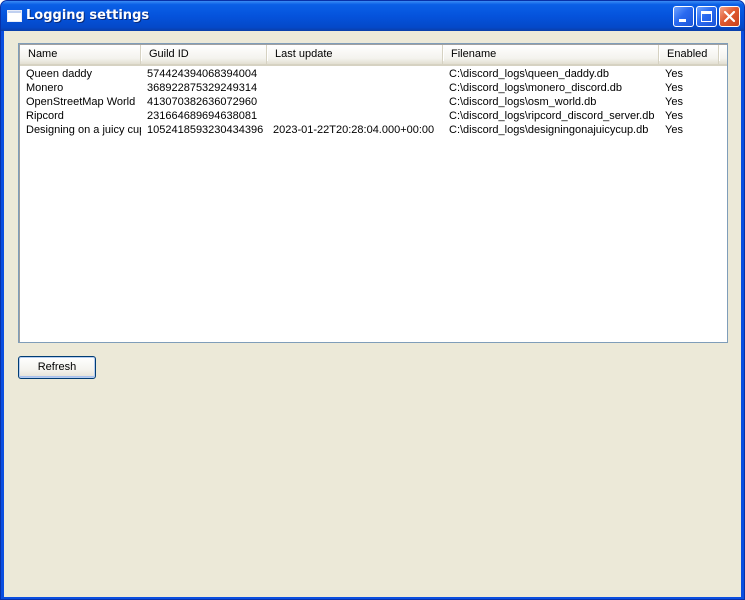 This screenshot has width=745, height=600. What do you see at coordinates (45, 116) in the screenshot?
I see `cell-name: Ripcord` at bounding box center [45, 116].